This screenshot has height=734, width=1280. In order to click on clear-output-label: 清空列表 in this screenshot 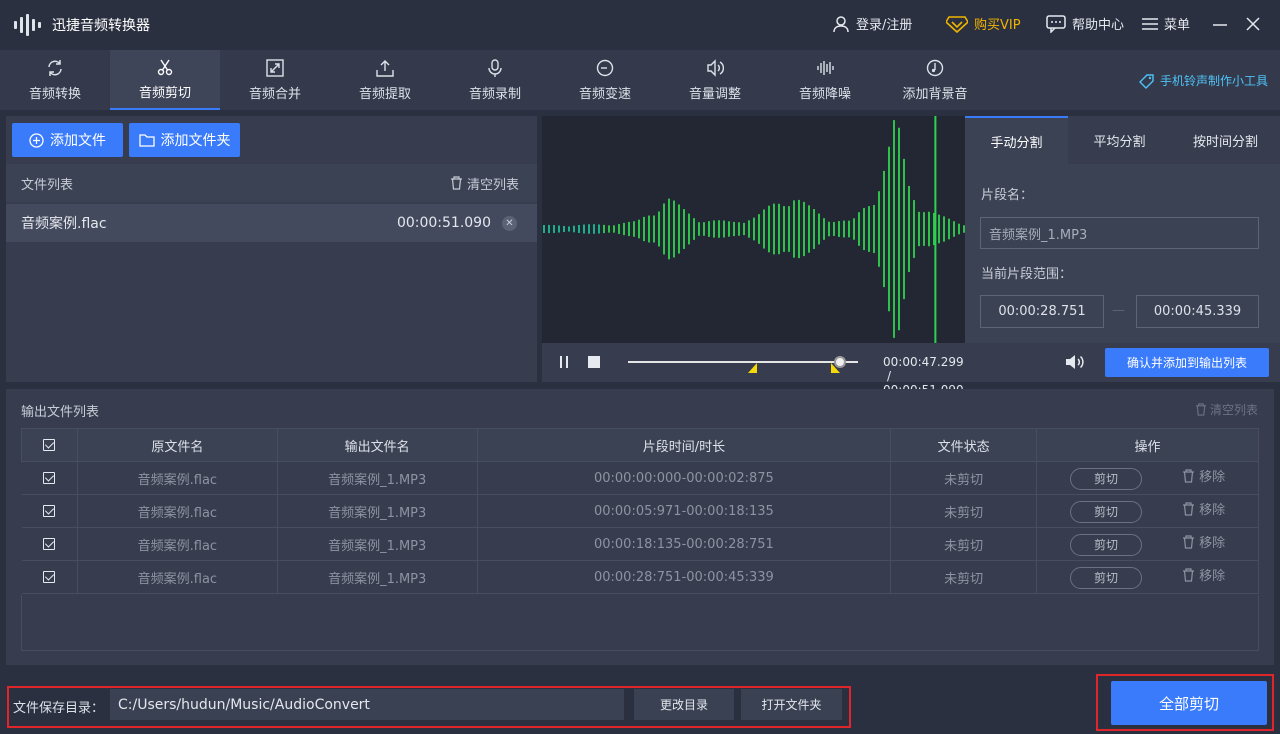, I will do `click(1233, 410)`.